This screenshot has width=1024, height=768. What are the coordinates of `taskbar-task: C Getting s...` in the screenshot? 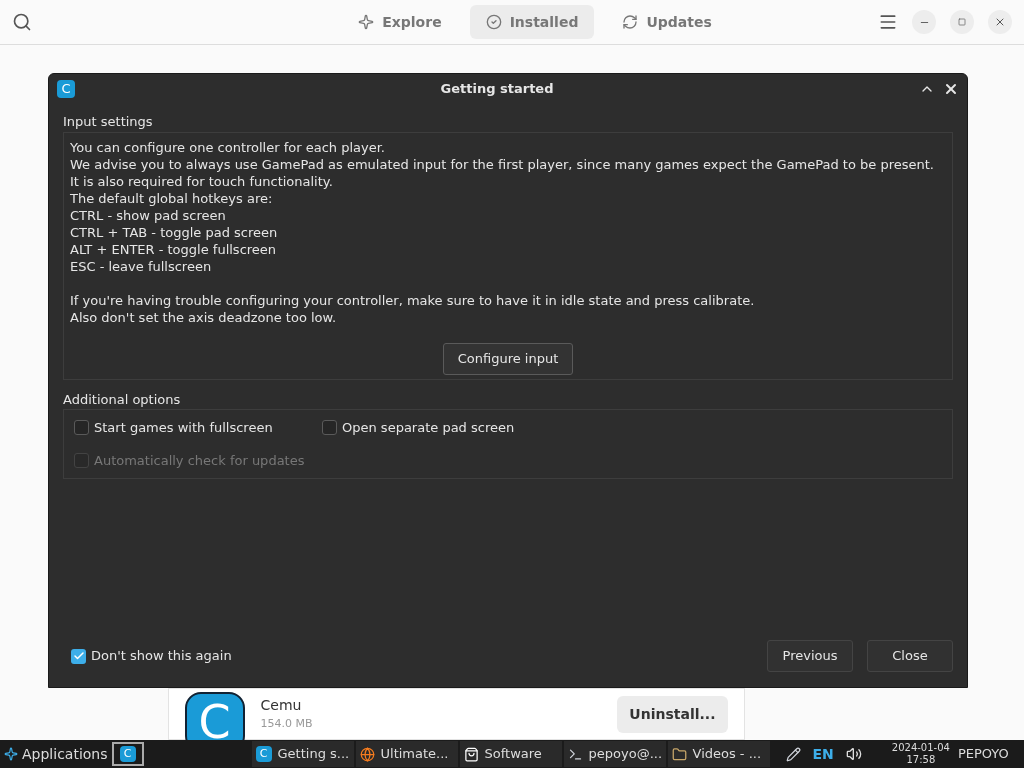 It's located at (302, 754).